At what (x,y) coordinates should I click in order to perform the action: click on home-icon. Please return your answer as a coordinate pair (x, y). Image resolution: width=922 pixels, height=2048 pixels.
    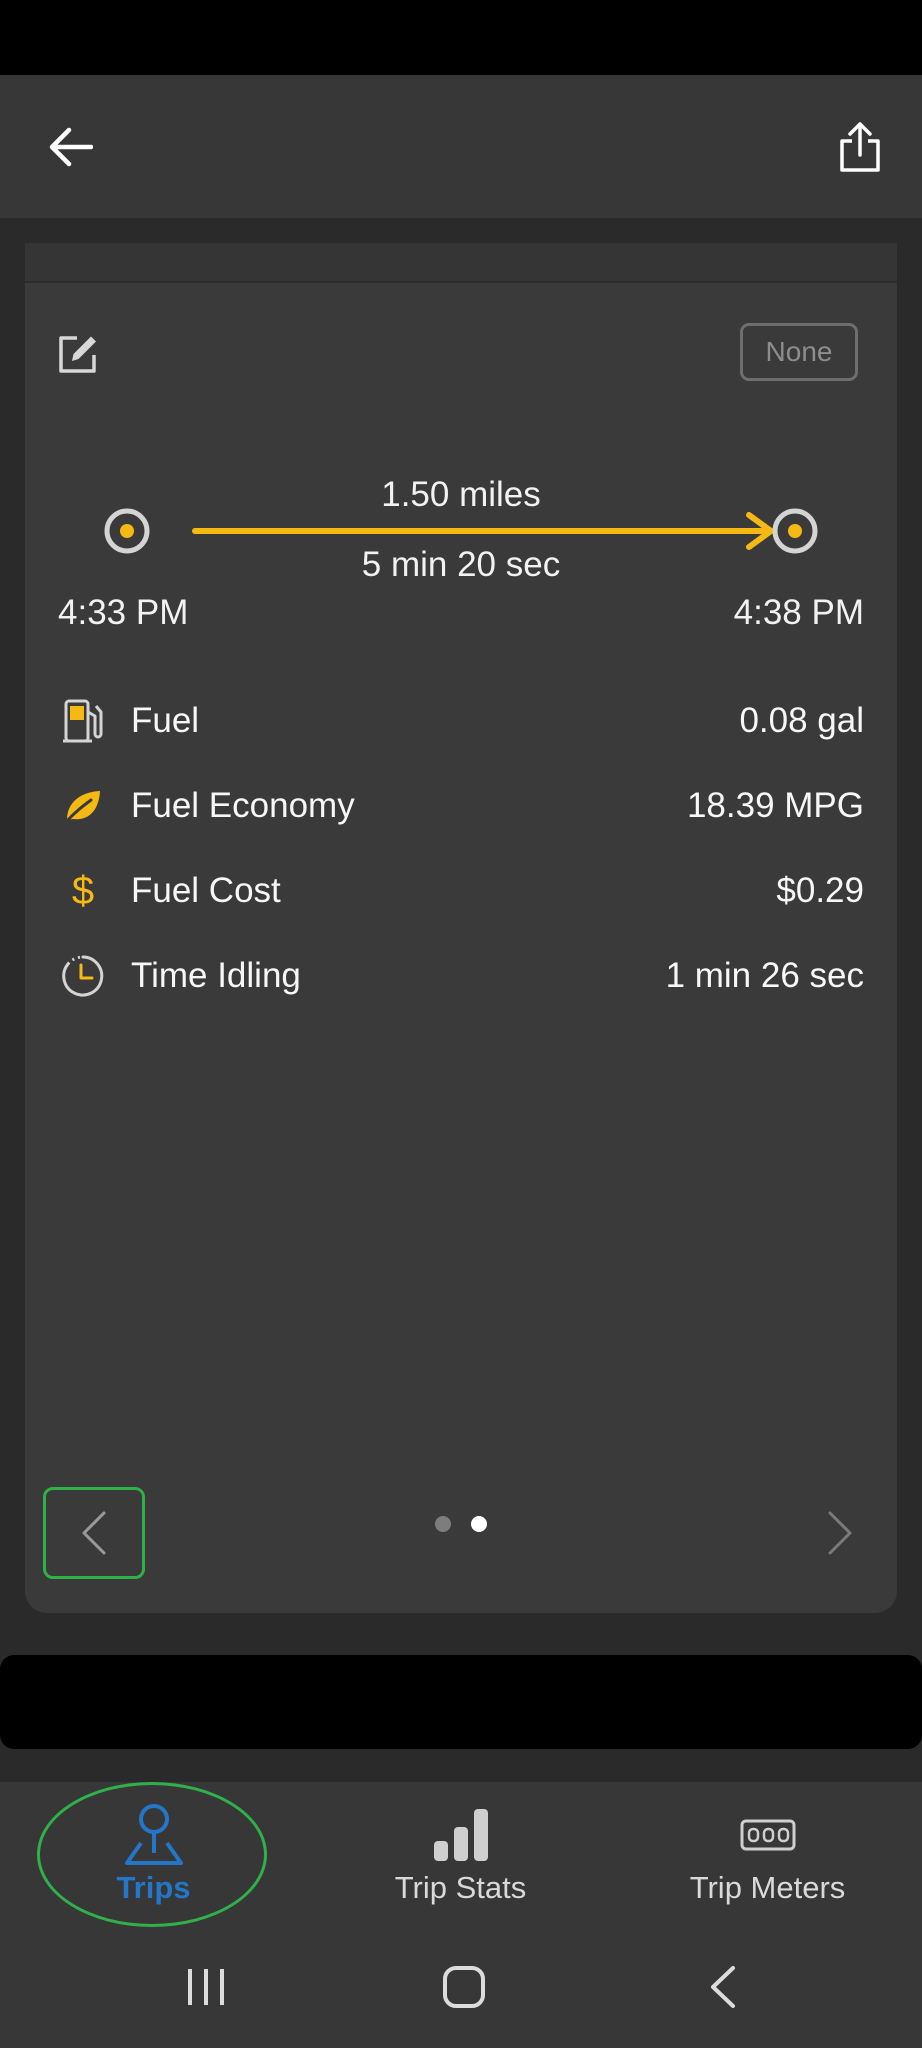
    Looking at the image, I should click on (464, 1987).